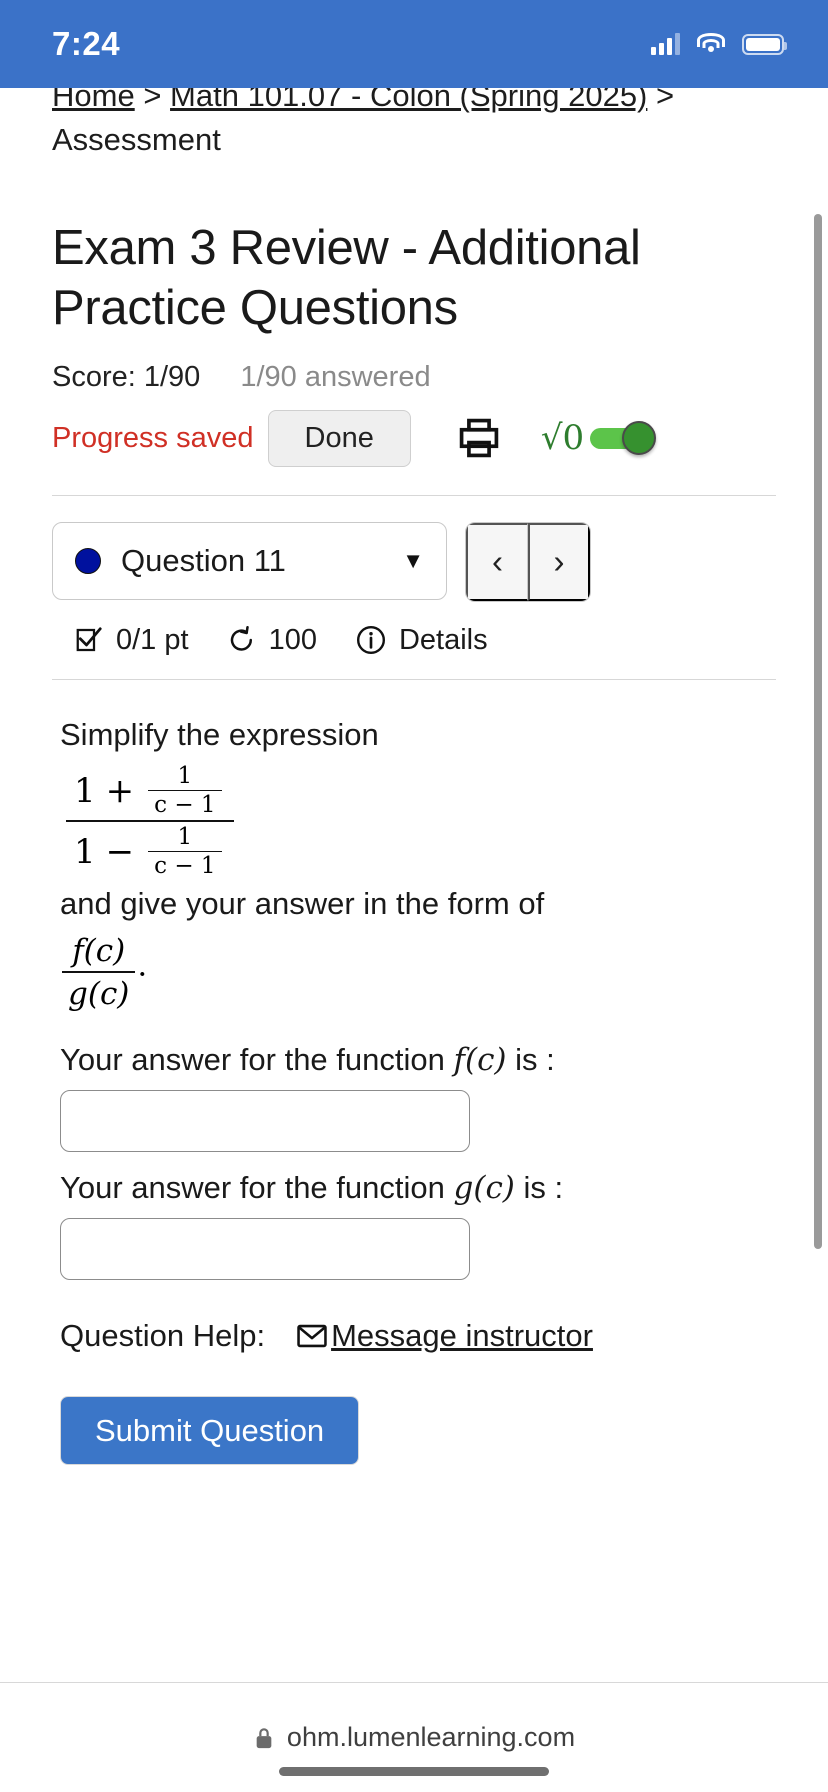 The image size is (828, 1792). I want to click on toggle-switch, so click(623, 438).